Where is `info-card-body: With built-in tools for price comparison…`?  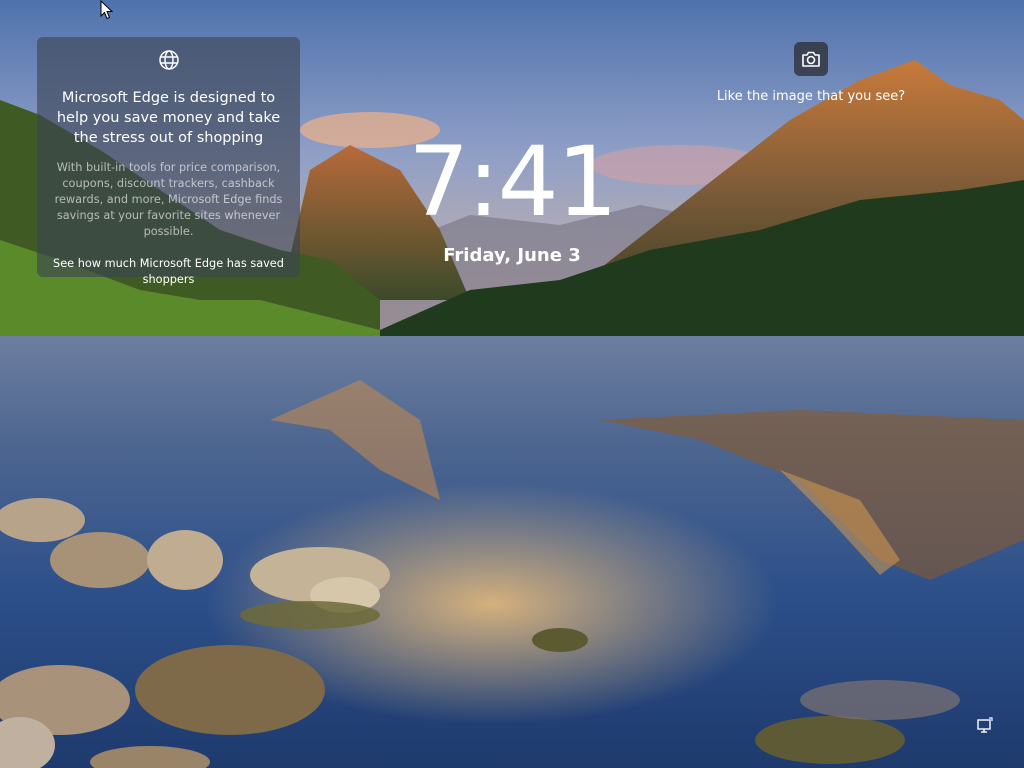
info-card-body: With built-in tools for price comparison… is located at coordinates (168, 199).